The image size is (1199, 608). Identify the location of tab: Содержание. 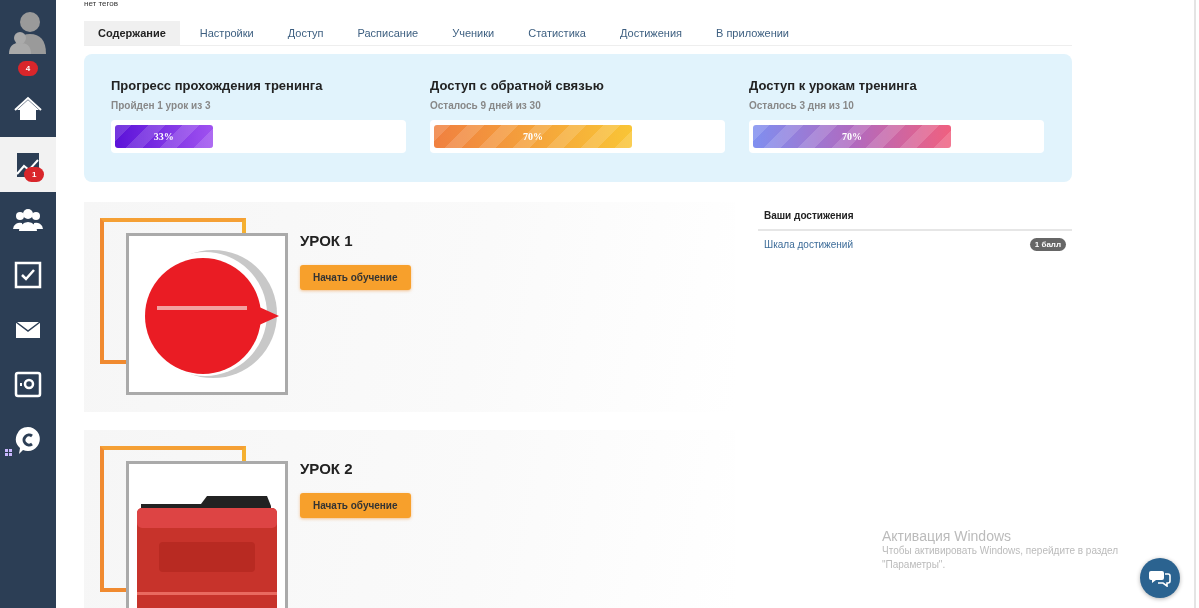
(132, 33).